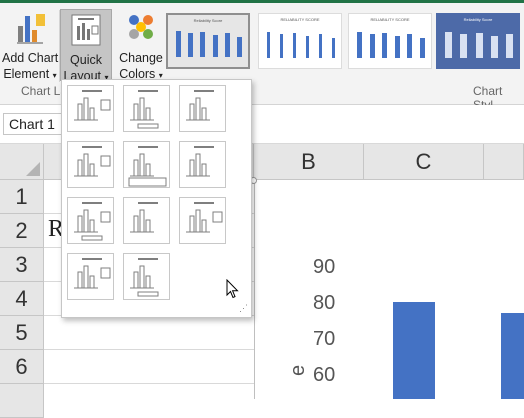 This screenshot has height=418, width=524. Describe the element at coordinates (22, 265) in the screenshot. I see `row-header-3: 3` at that location.